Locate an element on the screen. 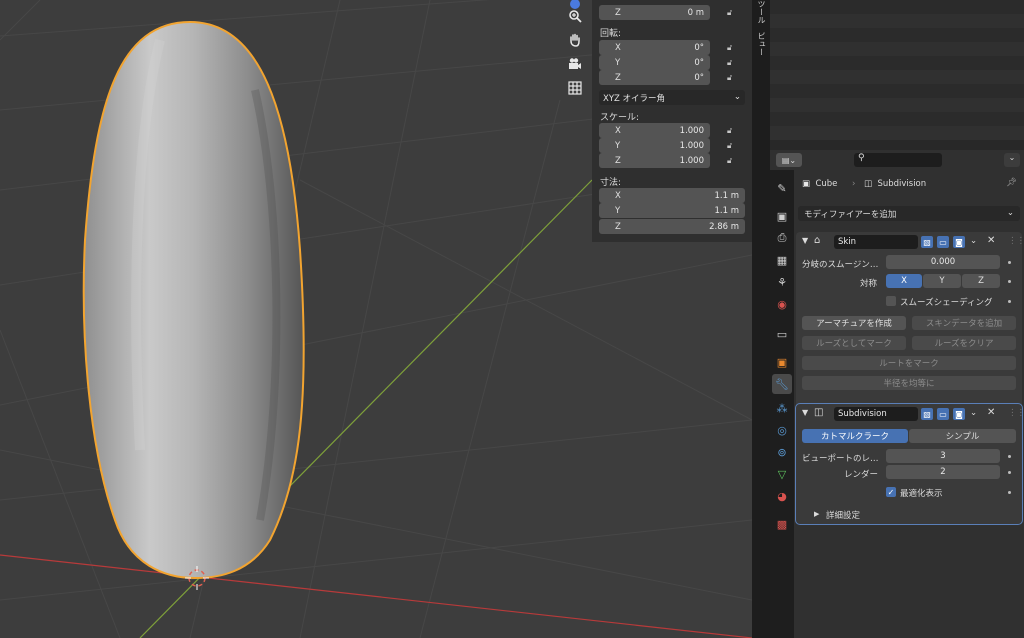  tab-view: ビュー is located at coordinates (761, 49).